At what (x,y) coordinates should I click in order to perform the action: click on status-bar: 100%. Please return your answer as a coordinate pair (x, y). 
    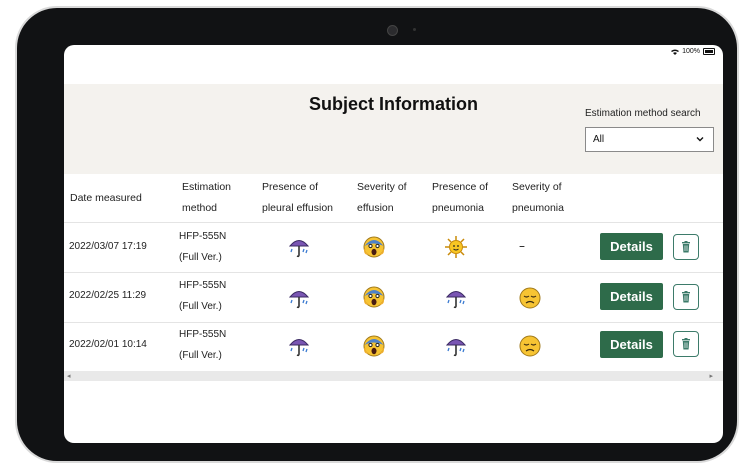
    Looking at the image, I should click on (693, 51).